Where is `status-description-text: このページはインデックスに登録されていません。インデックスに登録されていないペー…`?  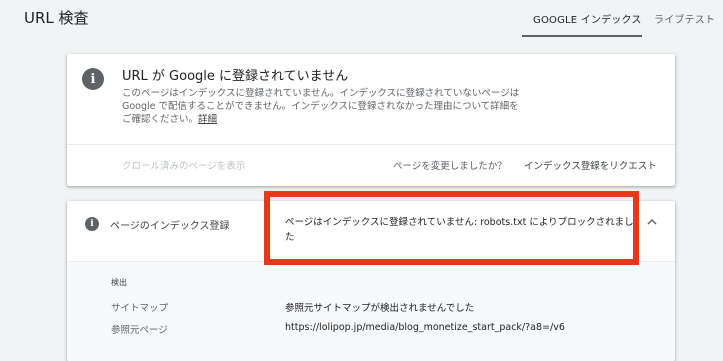 status-description-text: このページはインデックスに登録されていません。インデックスに登録されていないペー… is located at coordinates (321, 106).